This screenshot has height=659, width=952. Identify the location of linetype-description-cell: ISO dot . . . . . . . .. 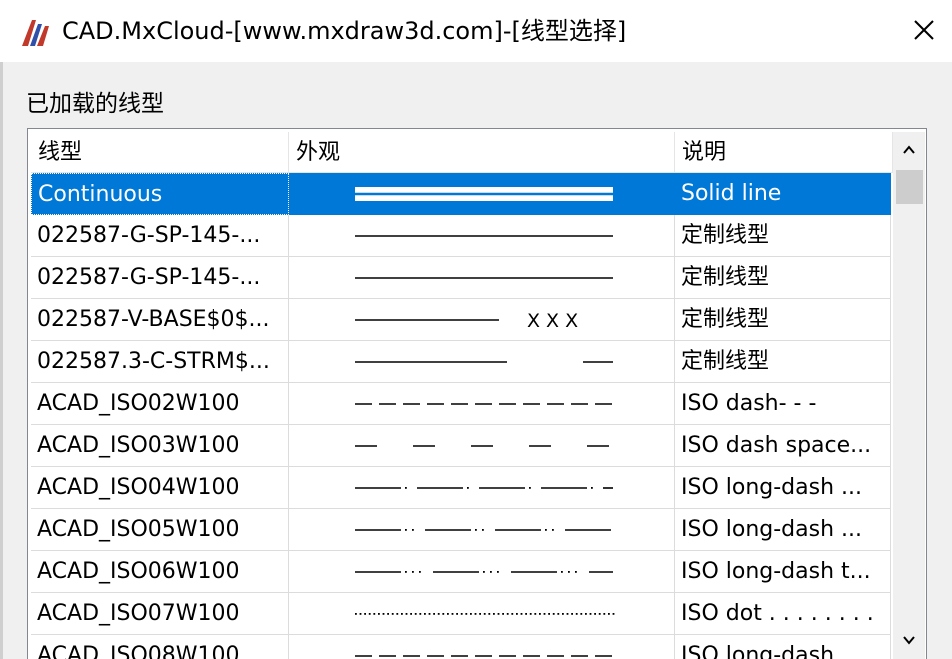
(783, 614).